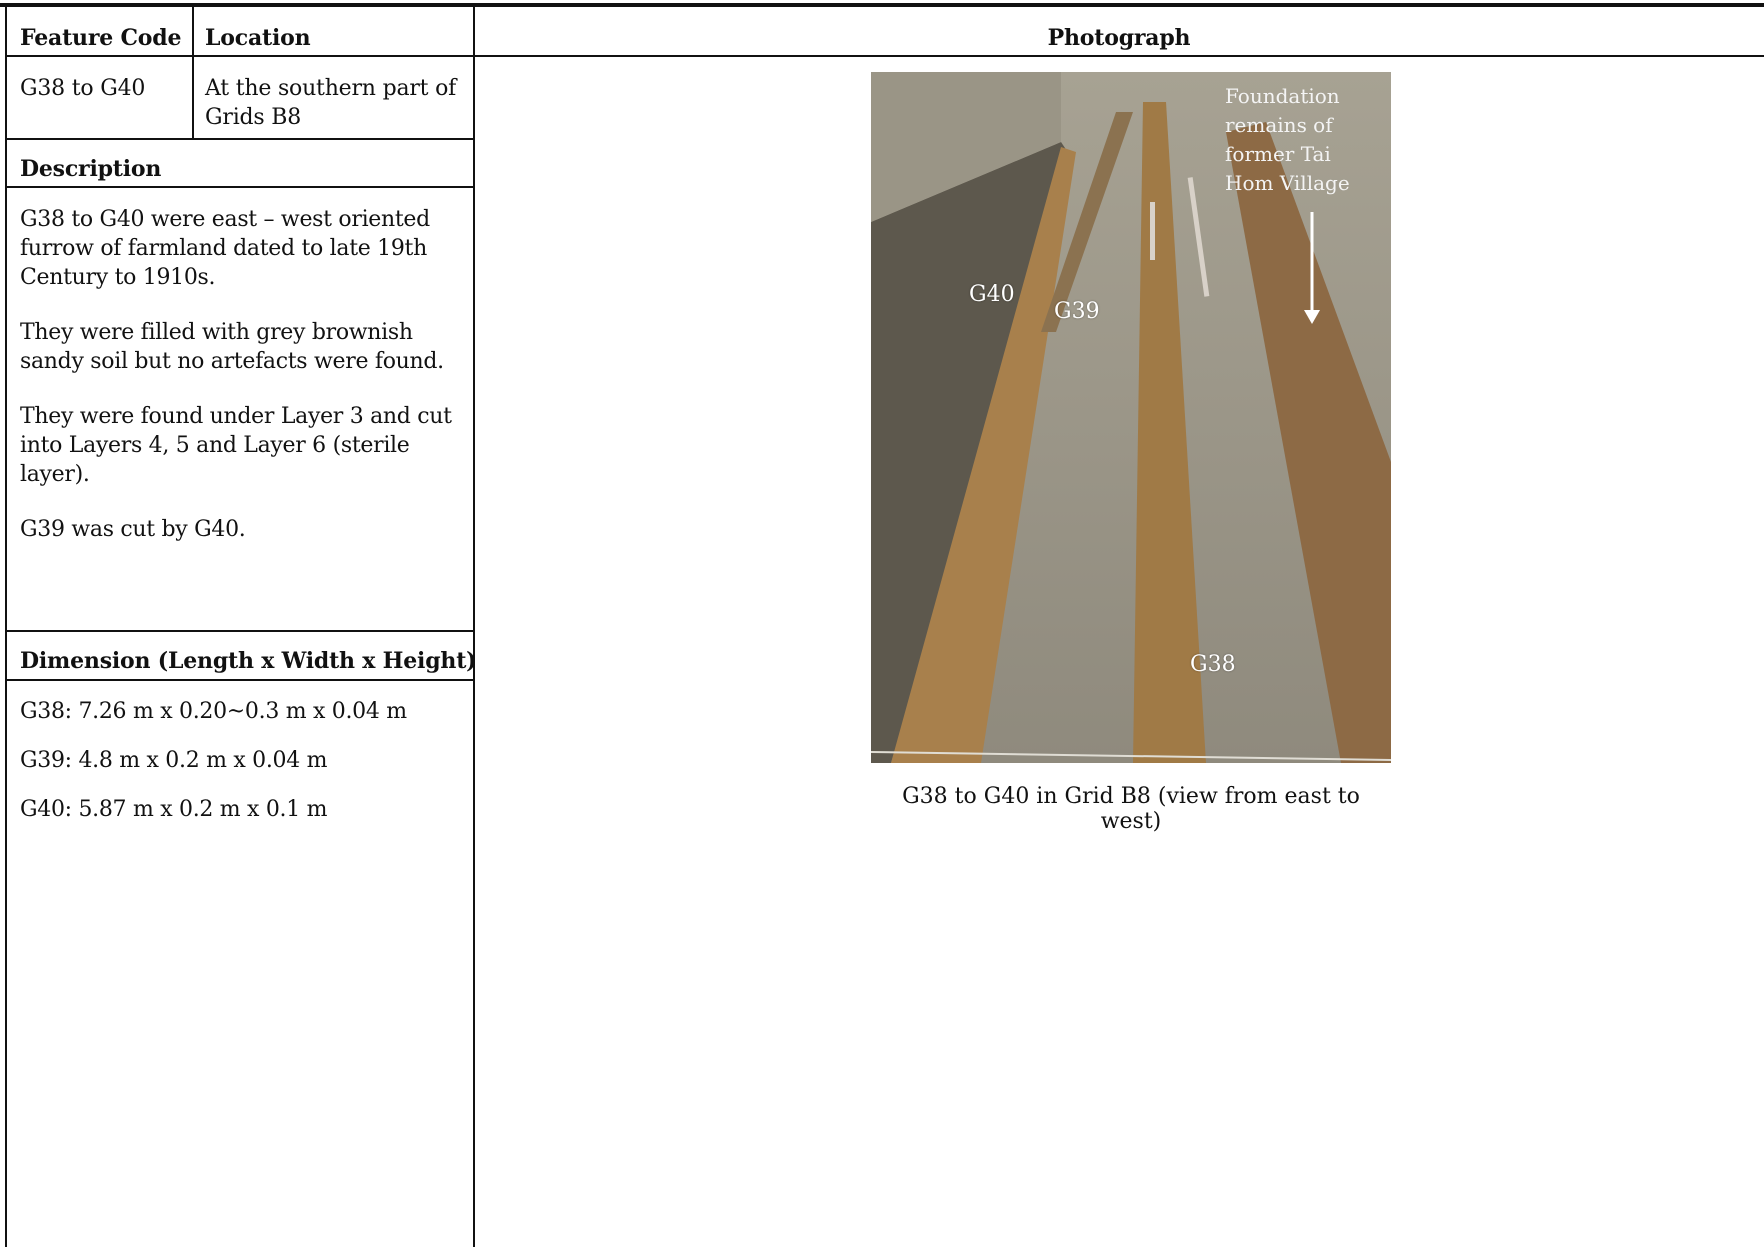 Image resolution: width=1764 pixels, height=1247 pixels. I want to click on label-g40: G40, so click(992, 294).